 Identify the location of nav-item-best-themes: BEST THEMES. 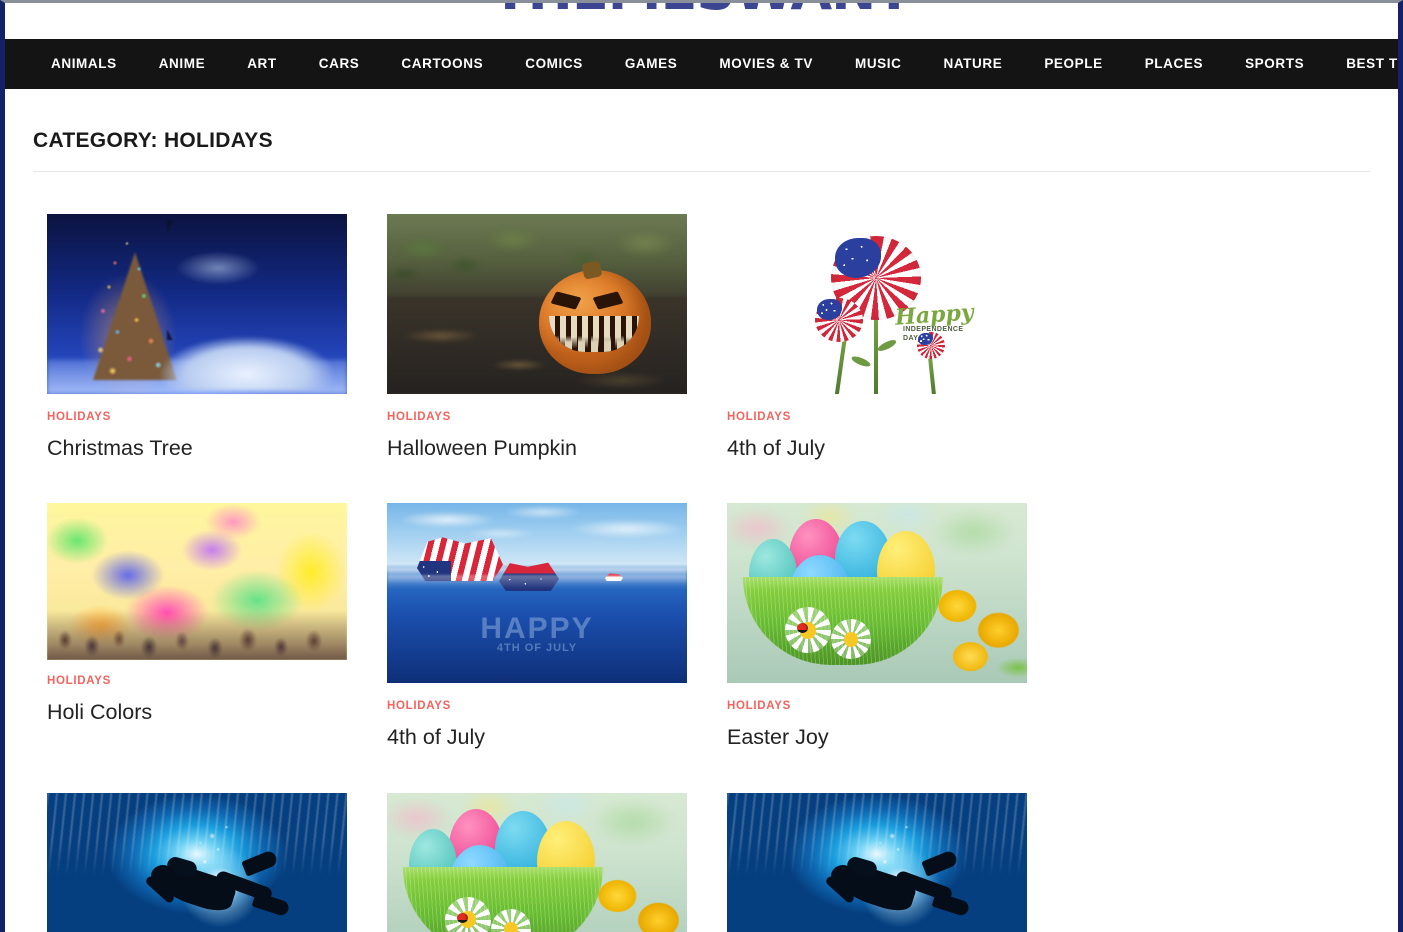
(1372, 63).